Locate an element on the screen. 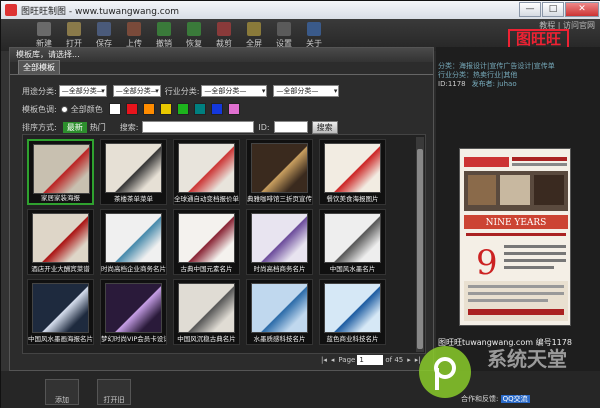 Image resolution: width=600 pixels, height=408 pixels. template-caption: 时尚高档商务名片 is located at coordinates (279, 269).